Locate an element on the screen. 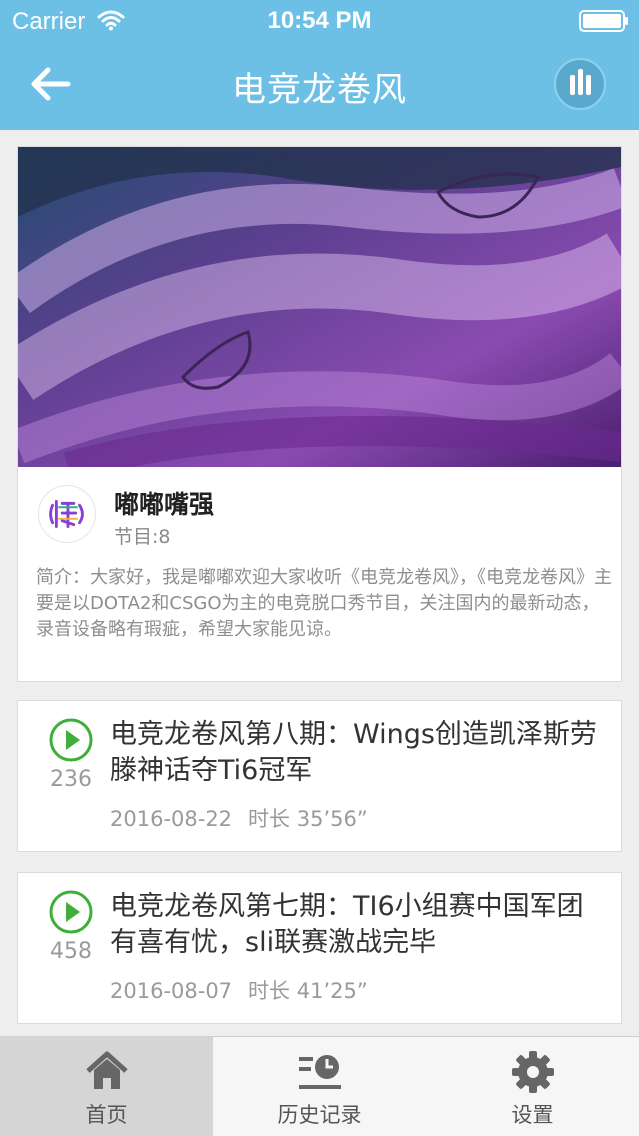  episode-meta: 2016-08-22 时长 35’56” is located at coordinates (239, 818).